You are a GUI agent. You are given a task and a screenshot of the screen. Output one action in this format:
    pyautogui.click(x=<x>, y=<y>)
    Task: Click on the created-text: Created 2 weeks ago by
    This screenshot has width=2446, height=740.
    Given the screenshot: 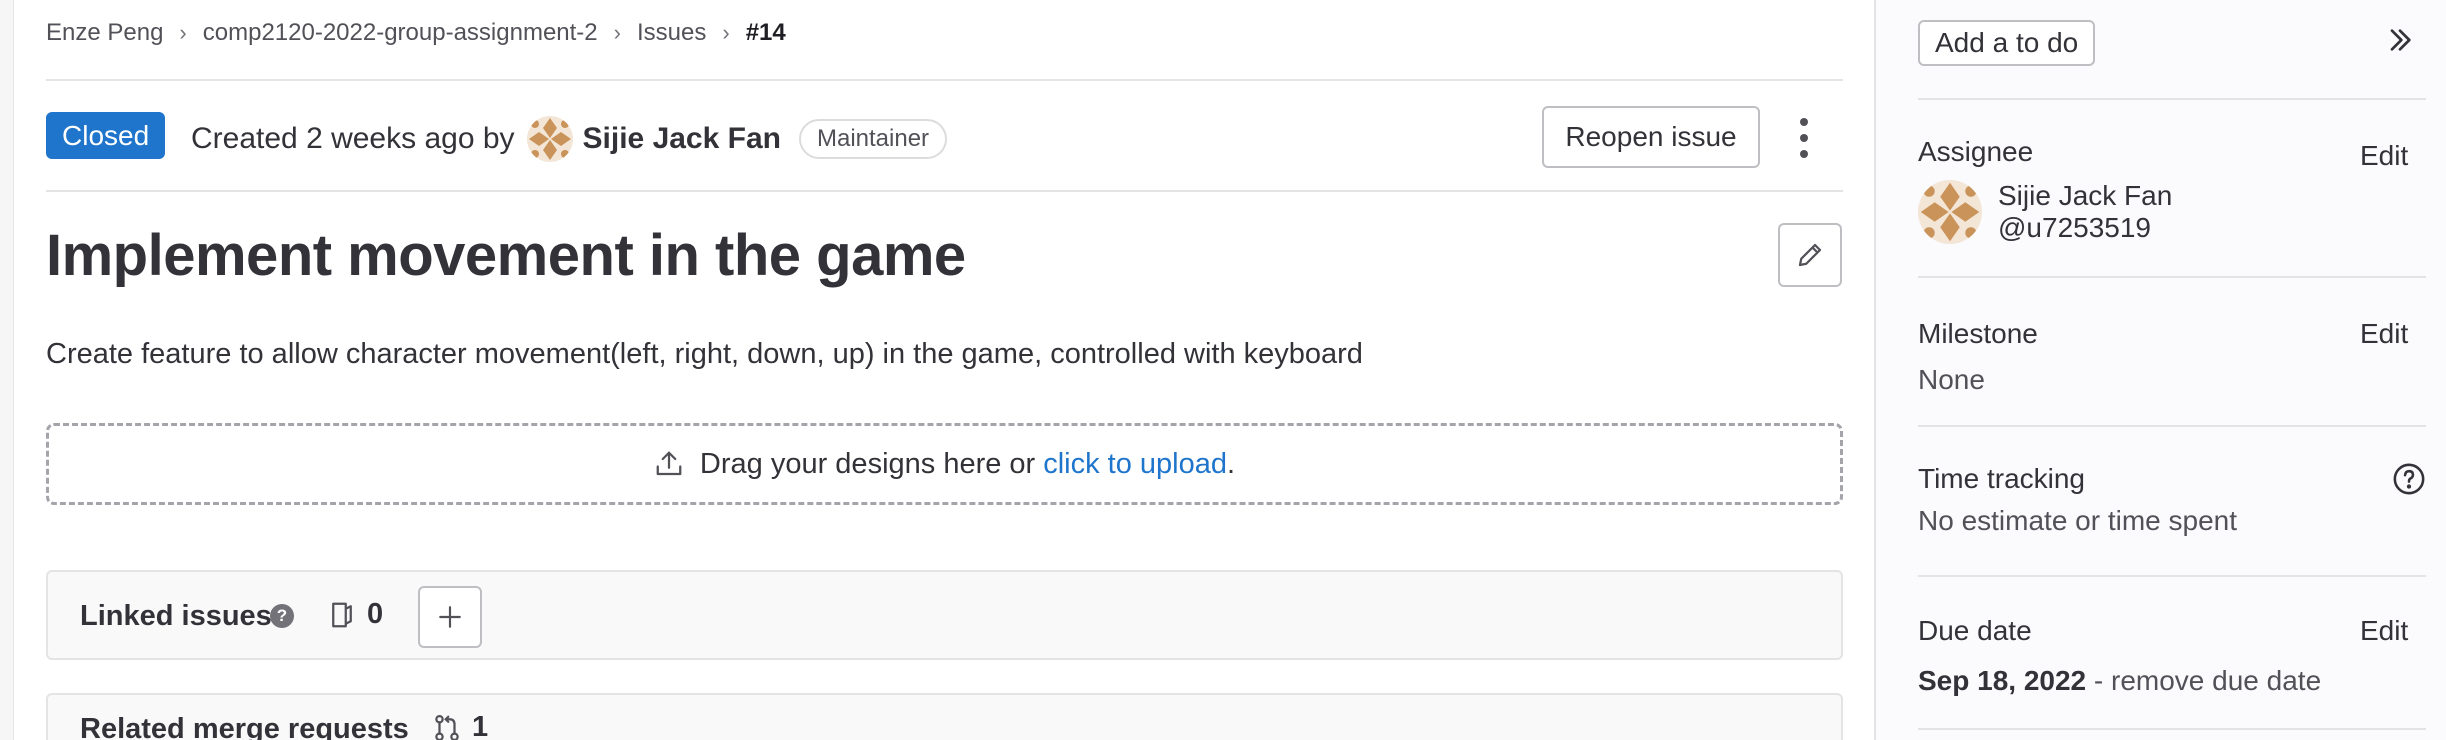 What is the action you would take?
    pyautogui.click(x=353, y=138)
    